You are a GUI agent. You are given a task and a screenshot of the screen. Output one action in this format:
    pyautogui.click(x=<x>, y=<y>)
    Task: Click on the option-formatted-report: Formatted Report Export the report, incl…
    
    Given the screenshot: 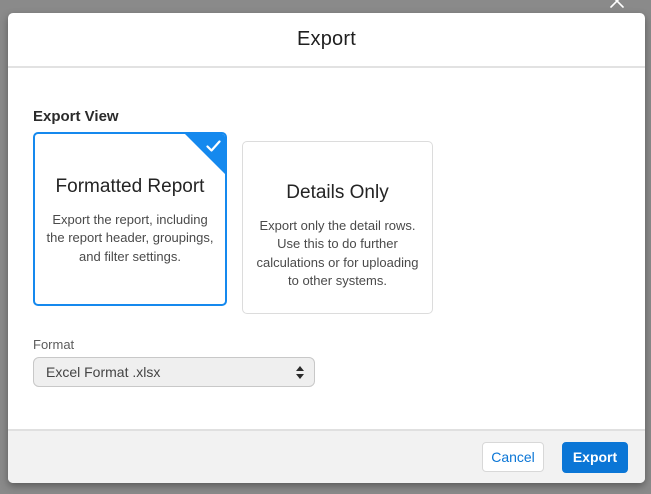 What is the action you would take?
    pyautogui.click(x=130, y=219)
    